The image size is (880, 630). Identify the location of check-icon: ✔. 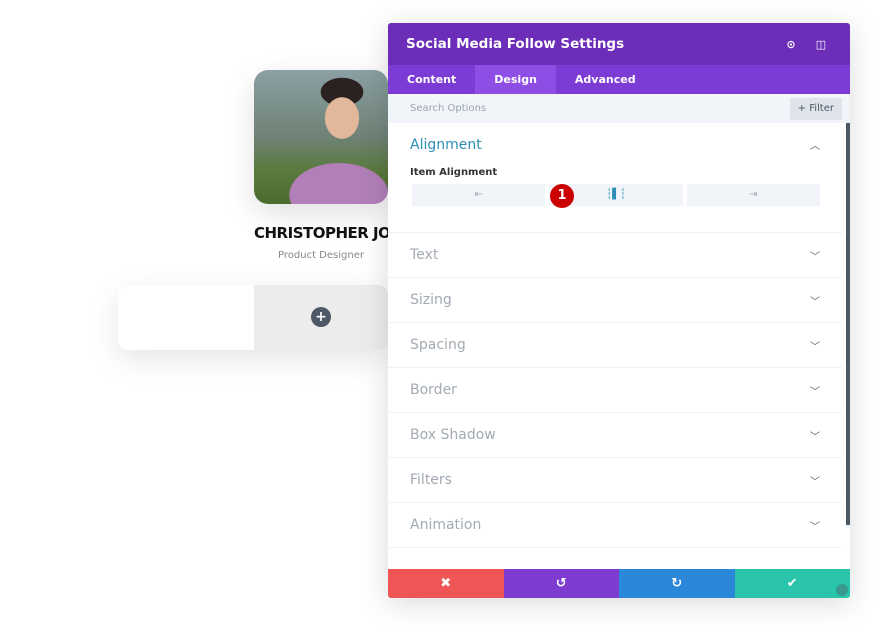
(792, 583).